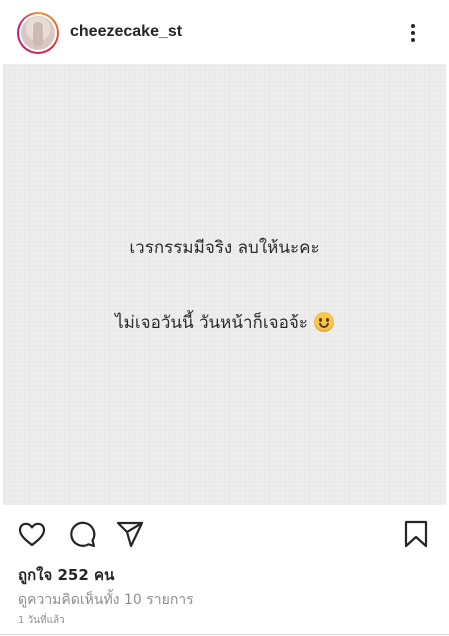 This screenshot has height=636, width=449. Describe the element at coordinates (211, 323) in the screenshot. I see `post-text-line-2-text: ไม่เจอวันนี้ วันหน้าก็เจอจ้ะ` at that location.